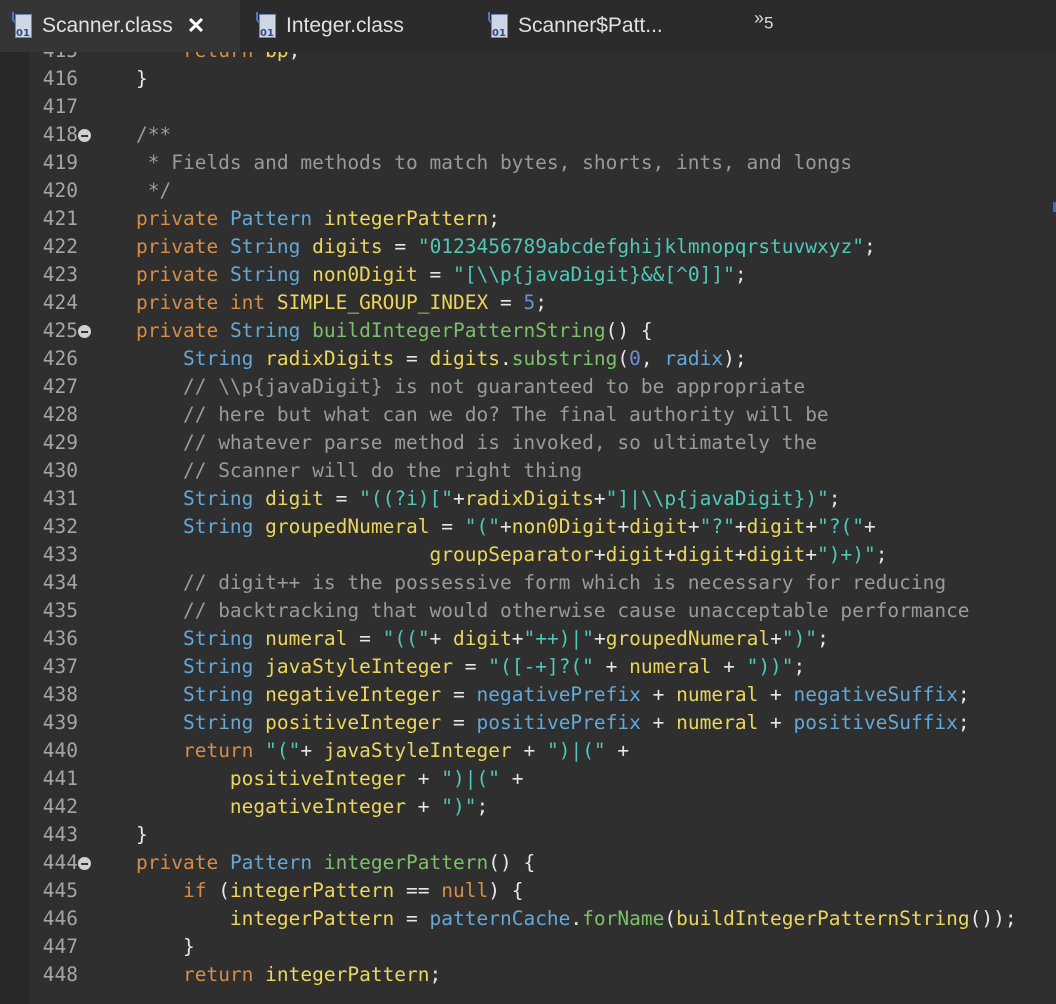  Describe the element at coordinates (993, 918) in the screenshot. I see `code-token: ());` at that location.